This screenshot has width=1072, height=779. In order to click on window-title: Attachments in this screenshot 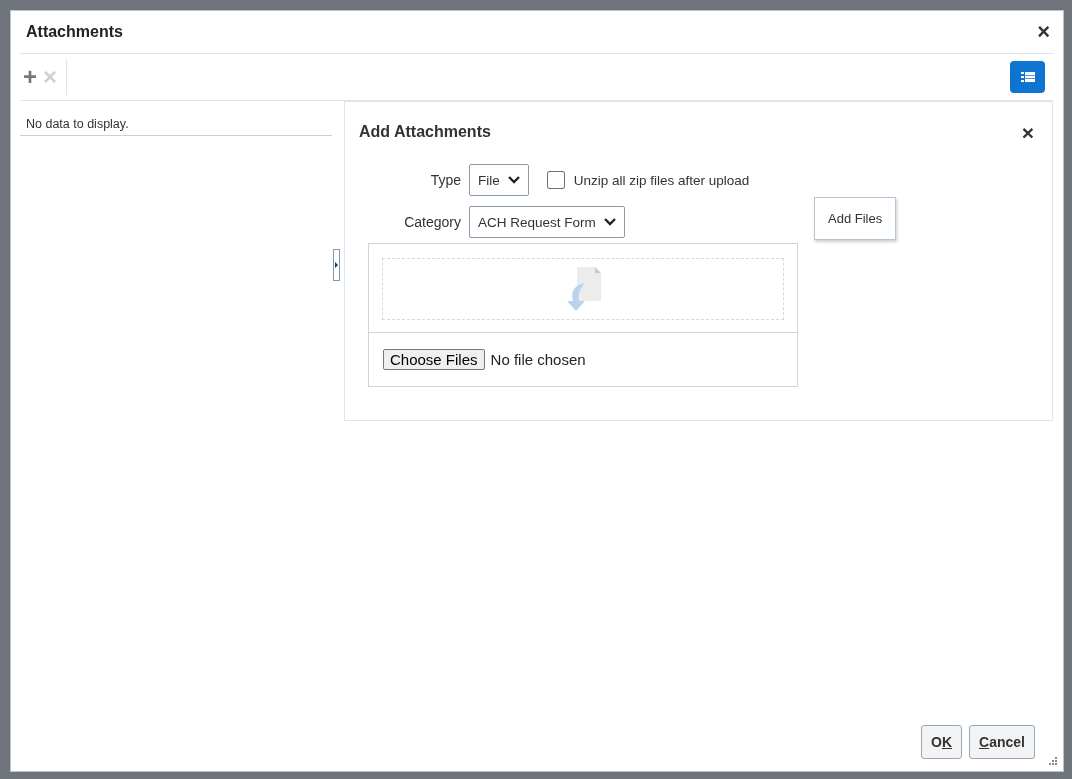, I will do `click(74, 32)`.